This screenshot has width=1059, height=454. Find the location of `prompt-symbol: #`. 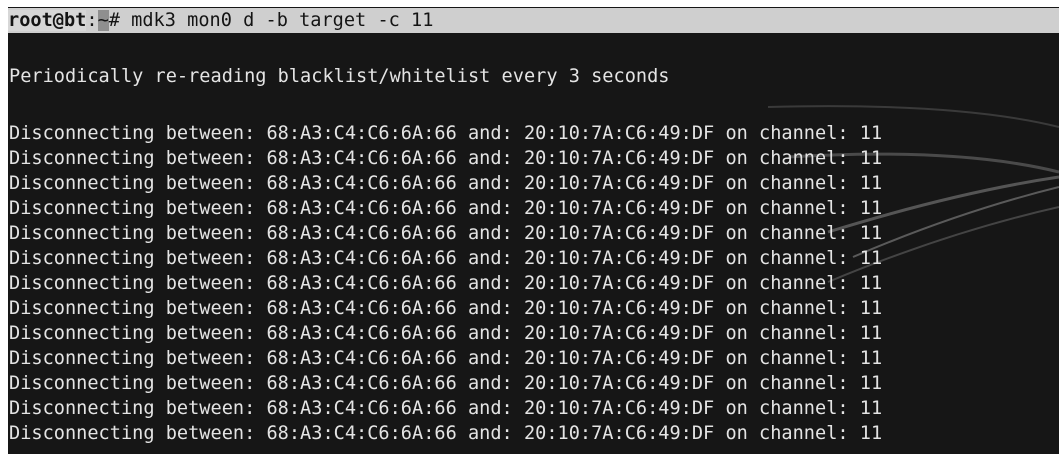

prompt-symbol: # is located at coordinates (120, 20).